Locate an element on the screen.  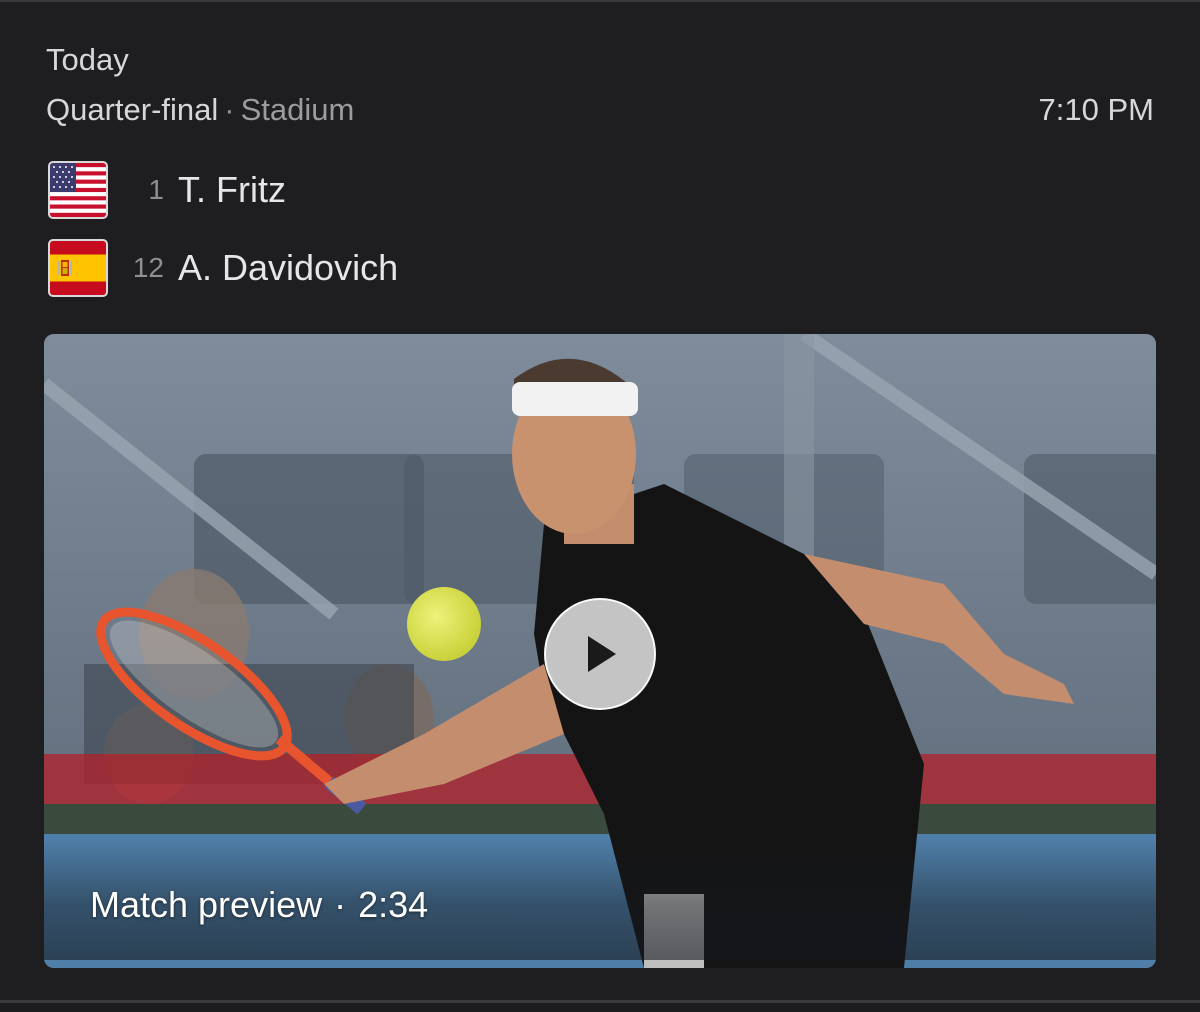
player-row-2: 12 A. Davidovich is located at coordinates (348, 268).